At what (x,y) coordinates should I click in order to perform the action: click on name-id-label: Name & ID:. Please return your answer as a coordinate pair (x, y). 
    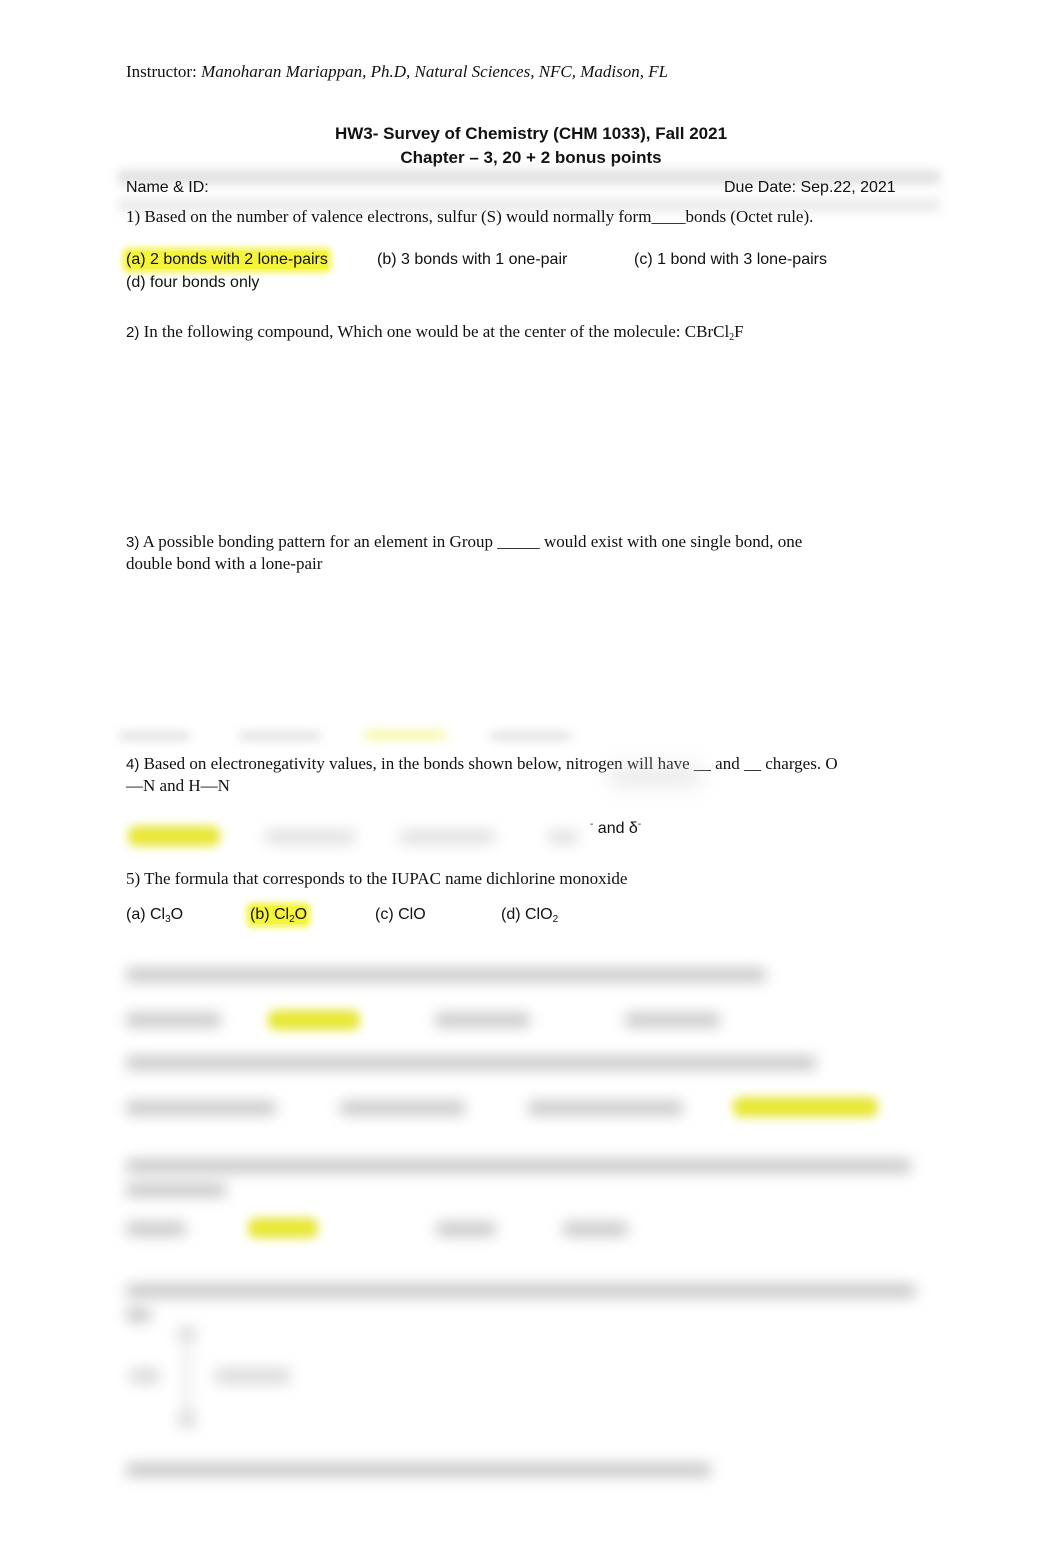
    Looking at the image, I should click on (167, 187).